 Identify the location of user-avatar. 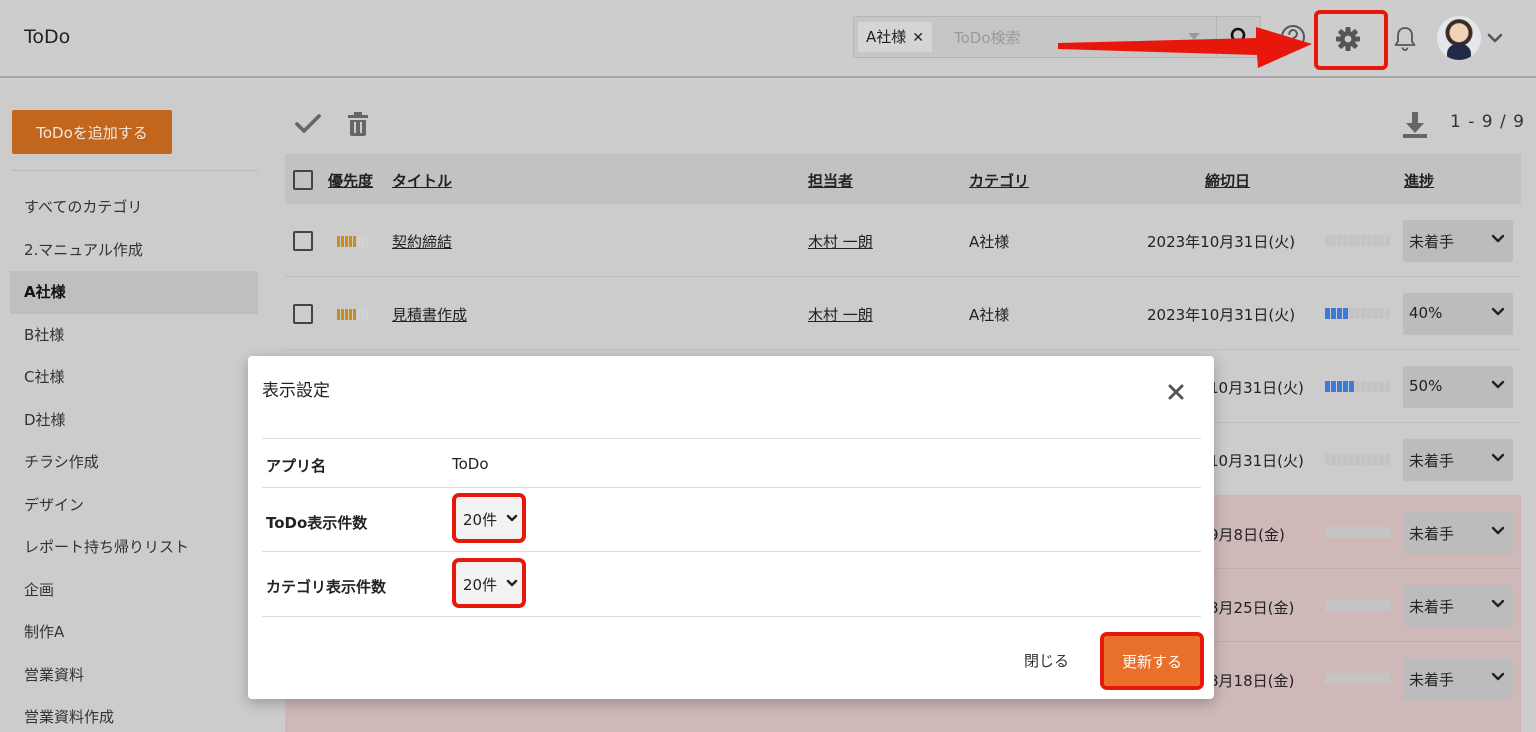
(1459, 38).